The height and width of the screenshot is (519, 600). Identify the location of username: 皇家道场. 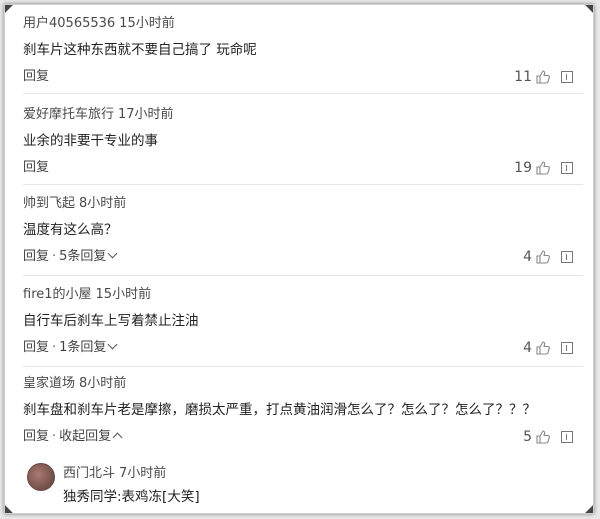
(49, 383).